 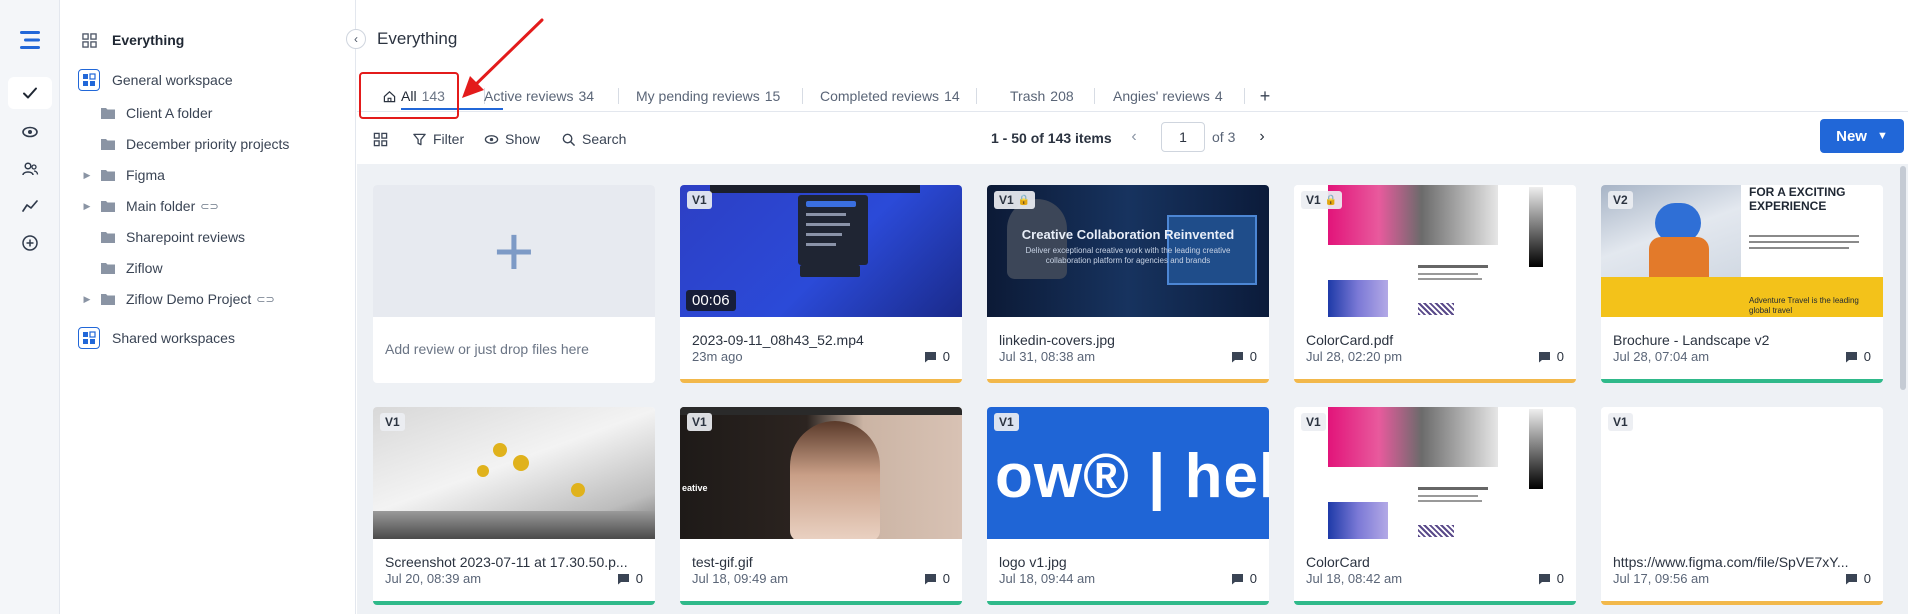 What do you see at coordinates (208, 268) in the screenshot?
I see `sidebar-folder-ziflow: Ziflow` at bounding box center [208, 268].